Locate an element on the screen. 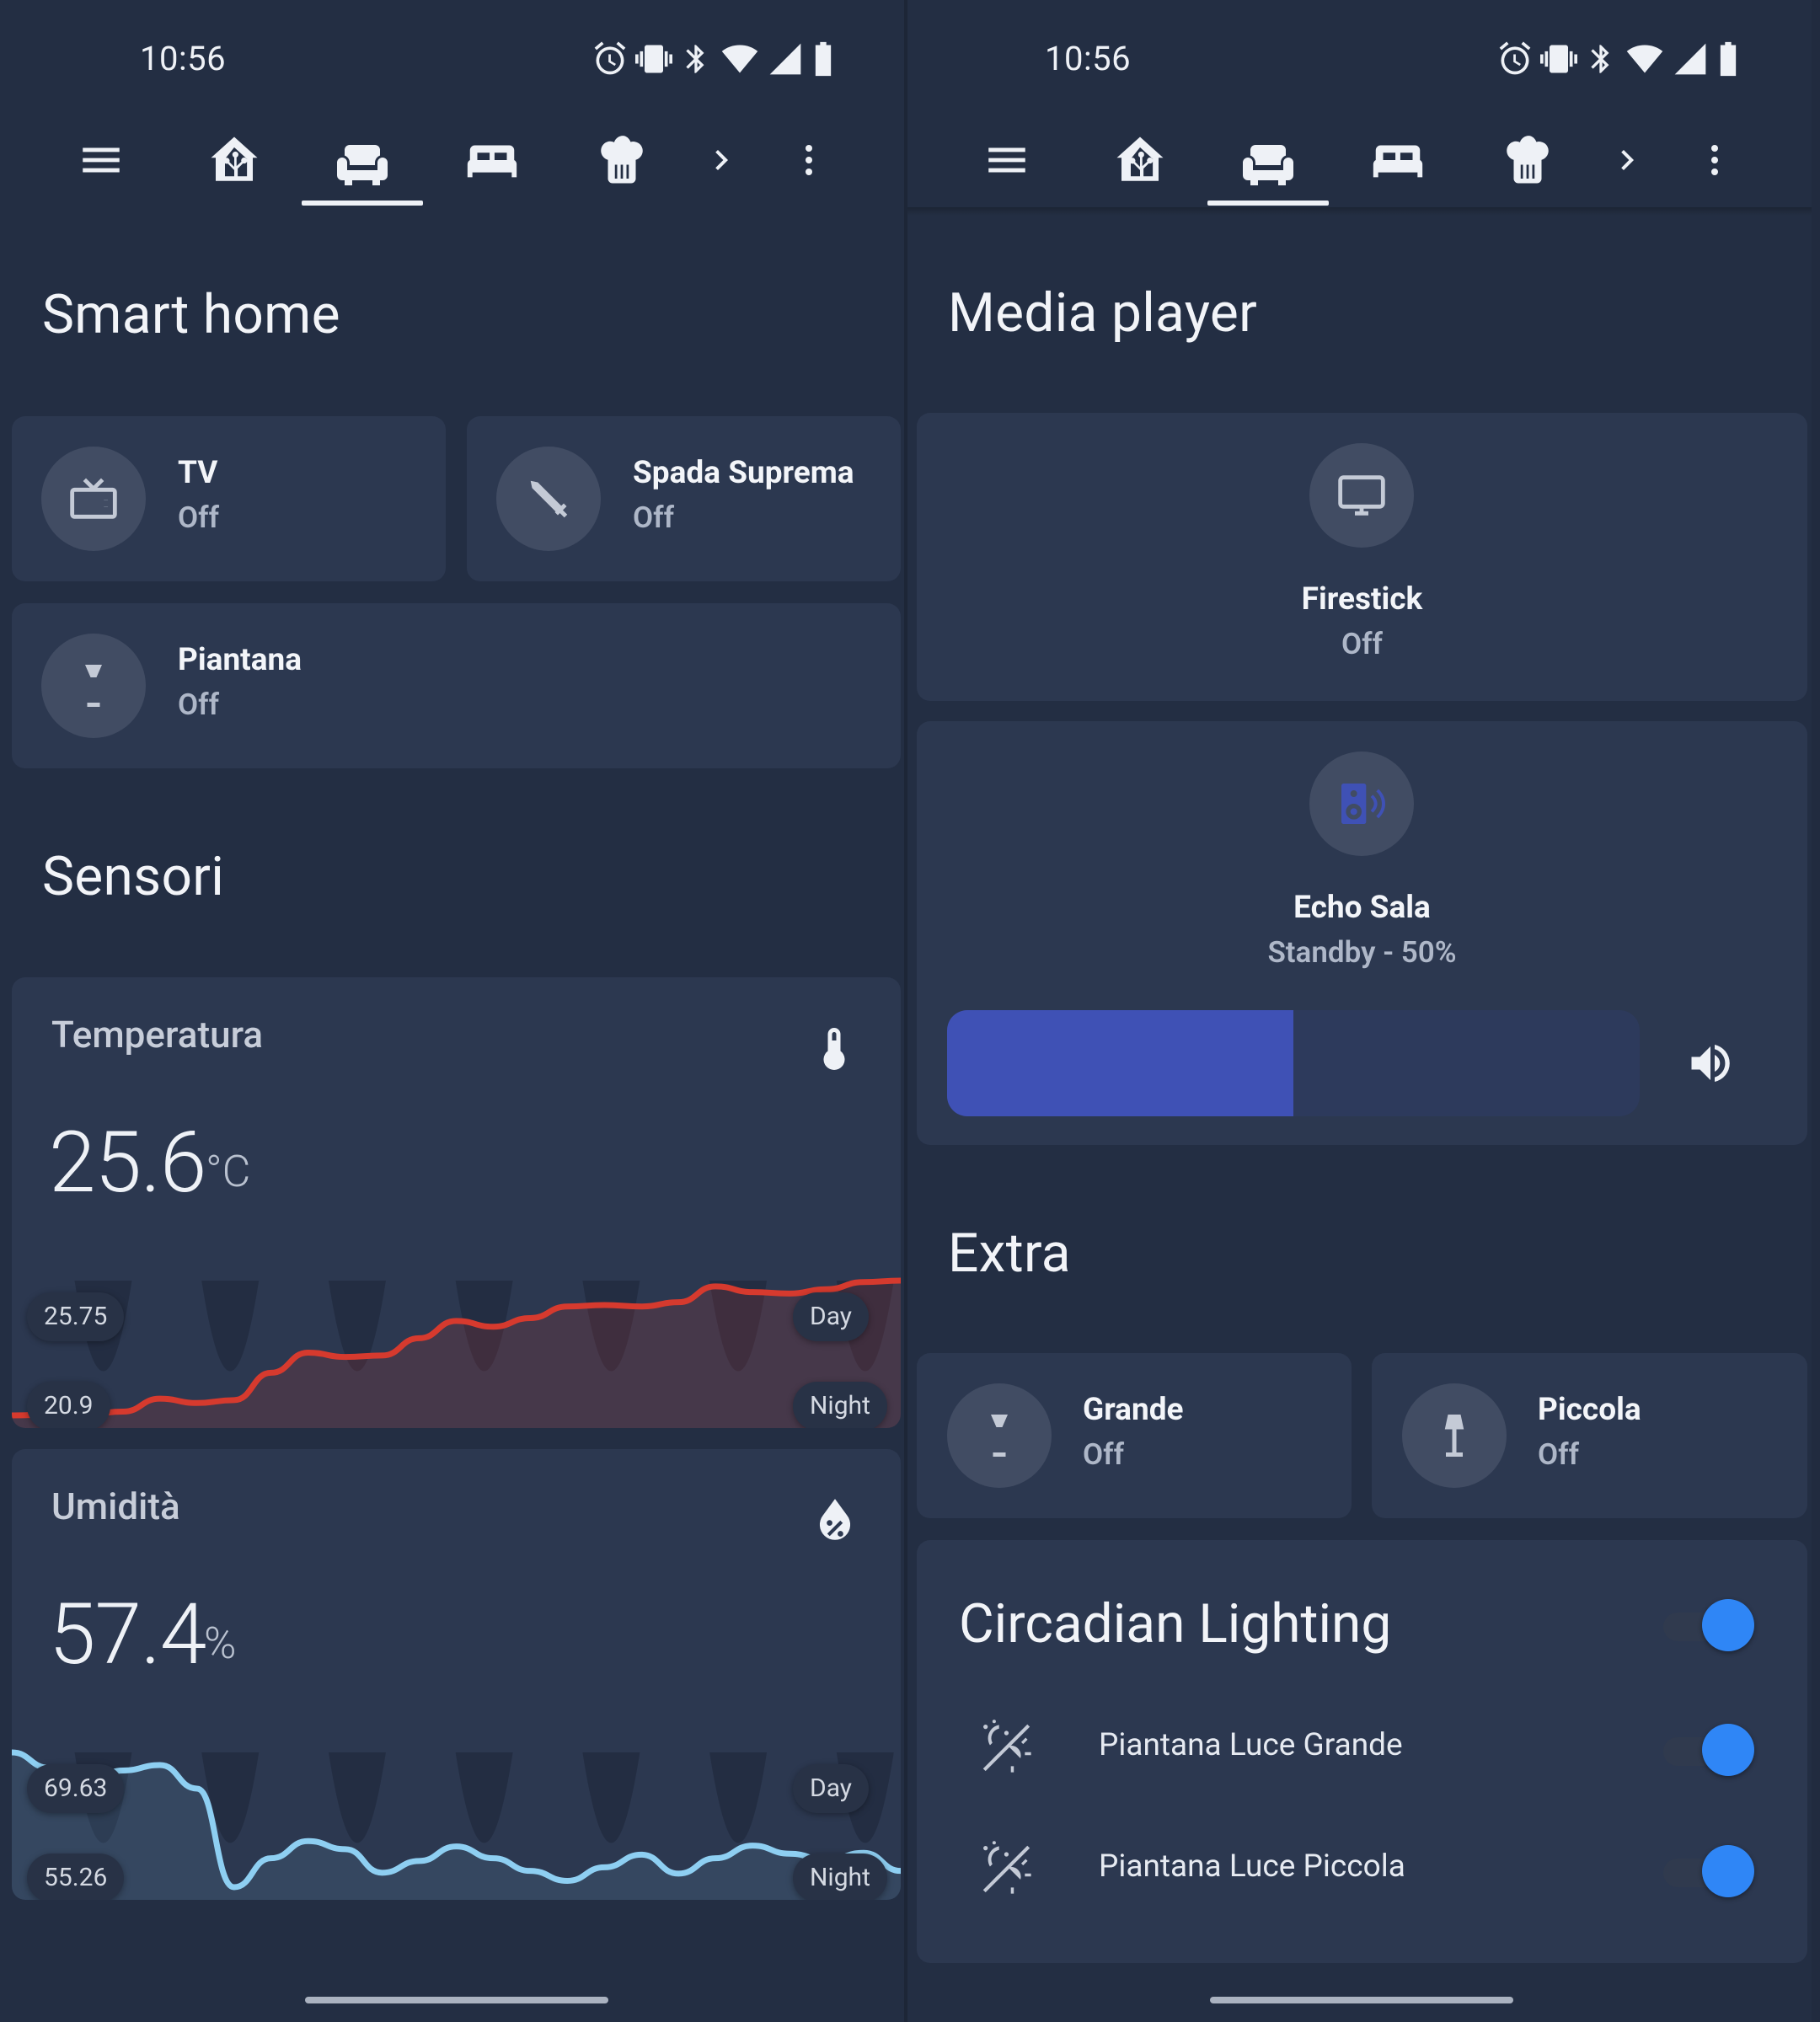 The image size is (1820, 2022). night-label: Night is located at coordinates (840, 1405).